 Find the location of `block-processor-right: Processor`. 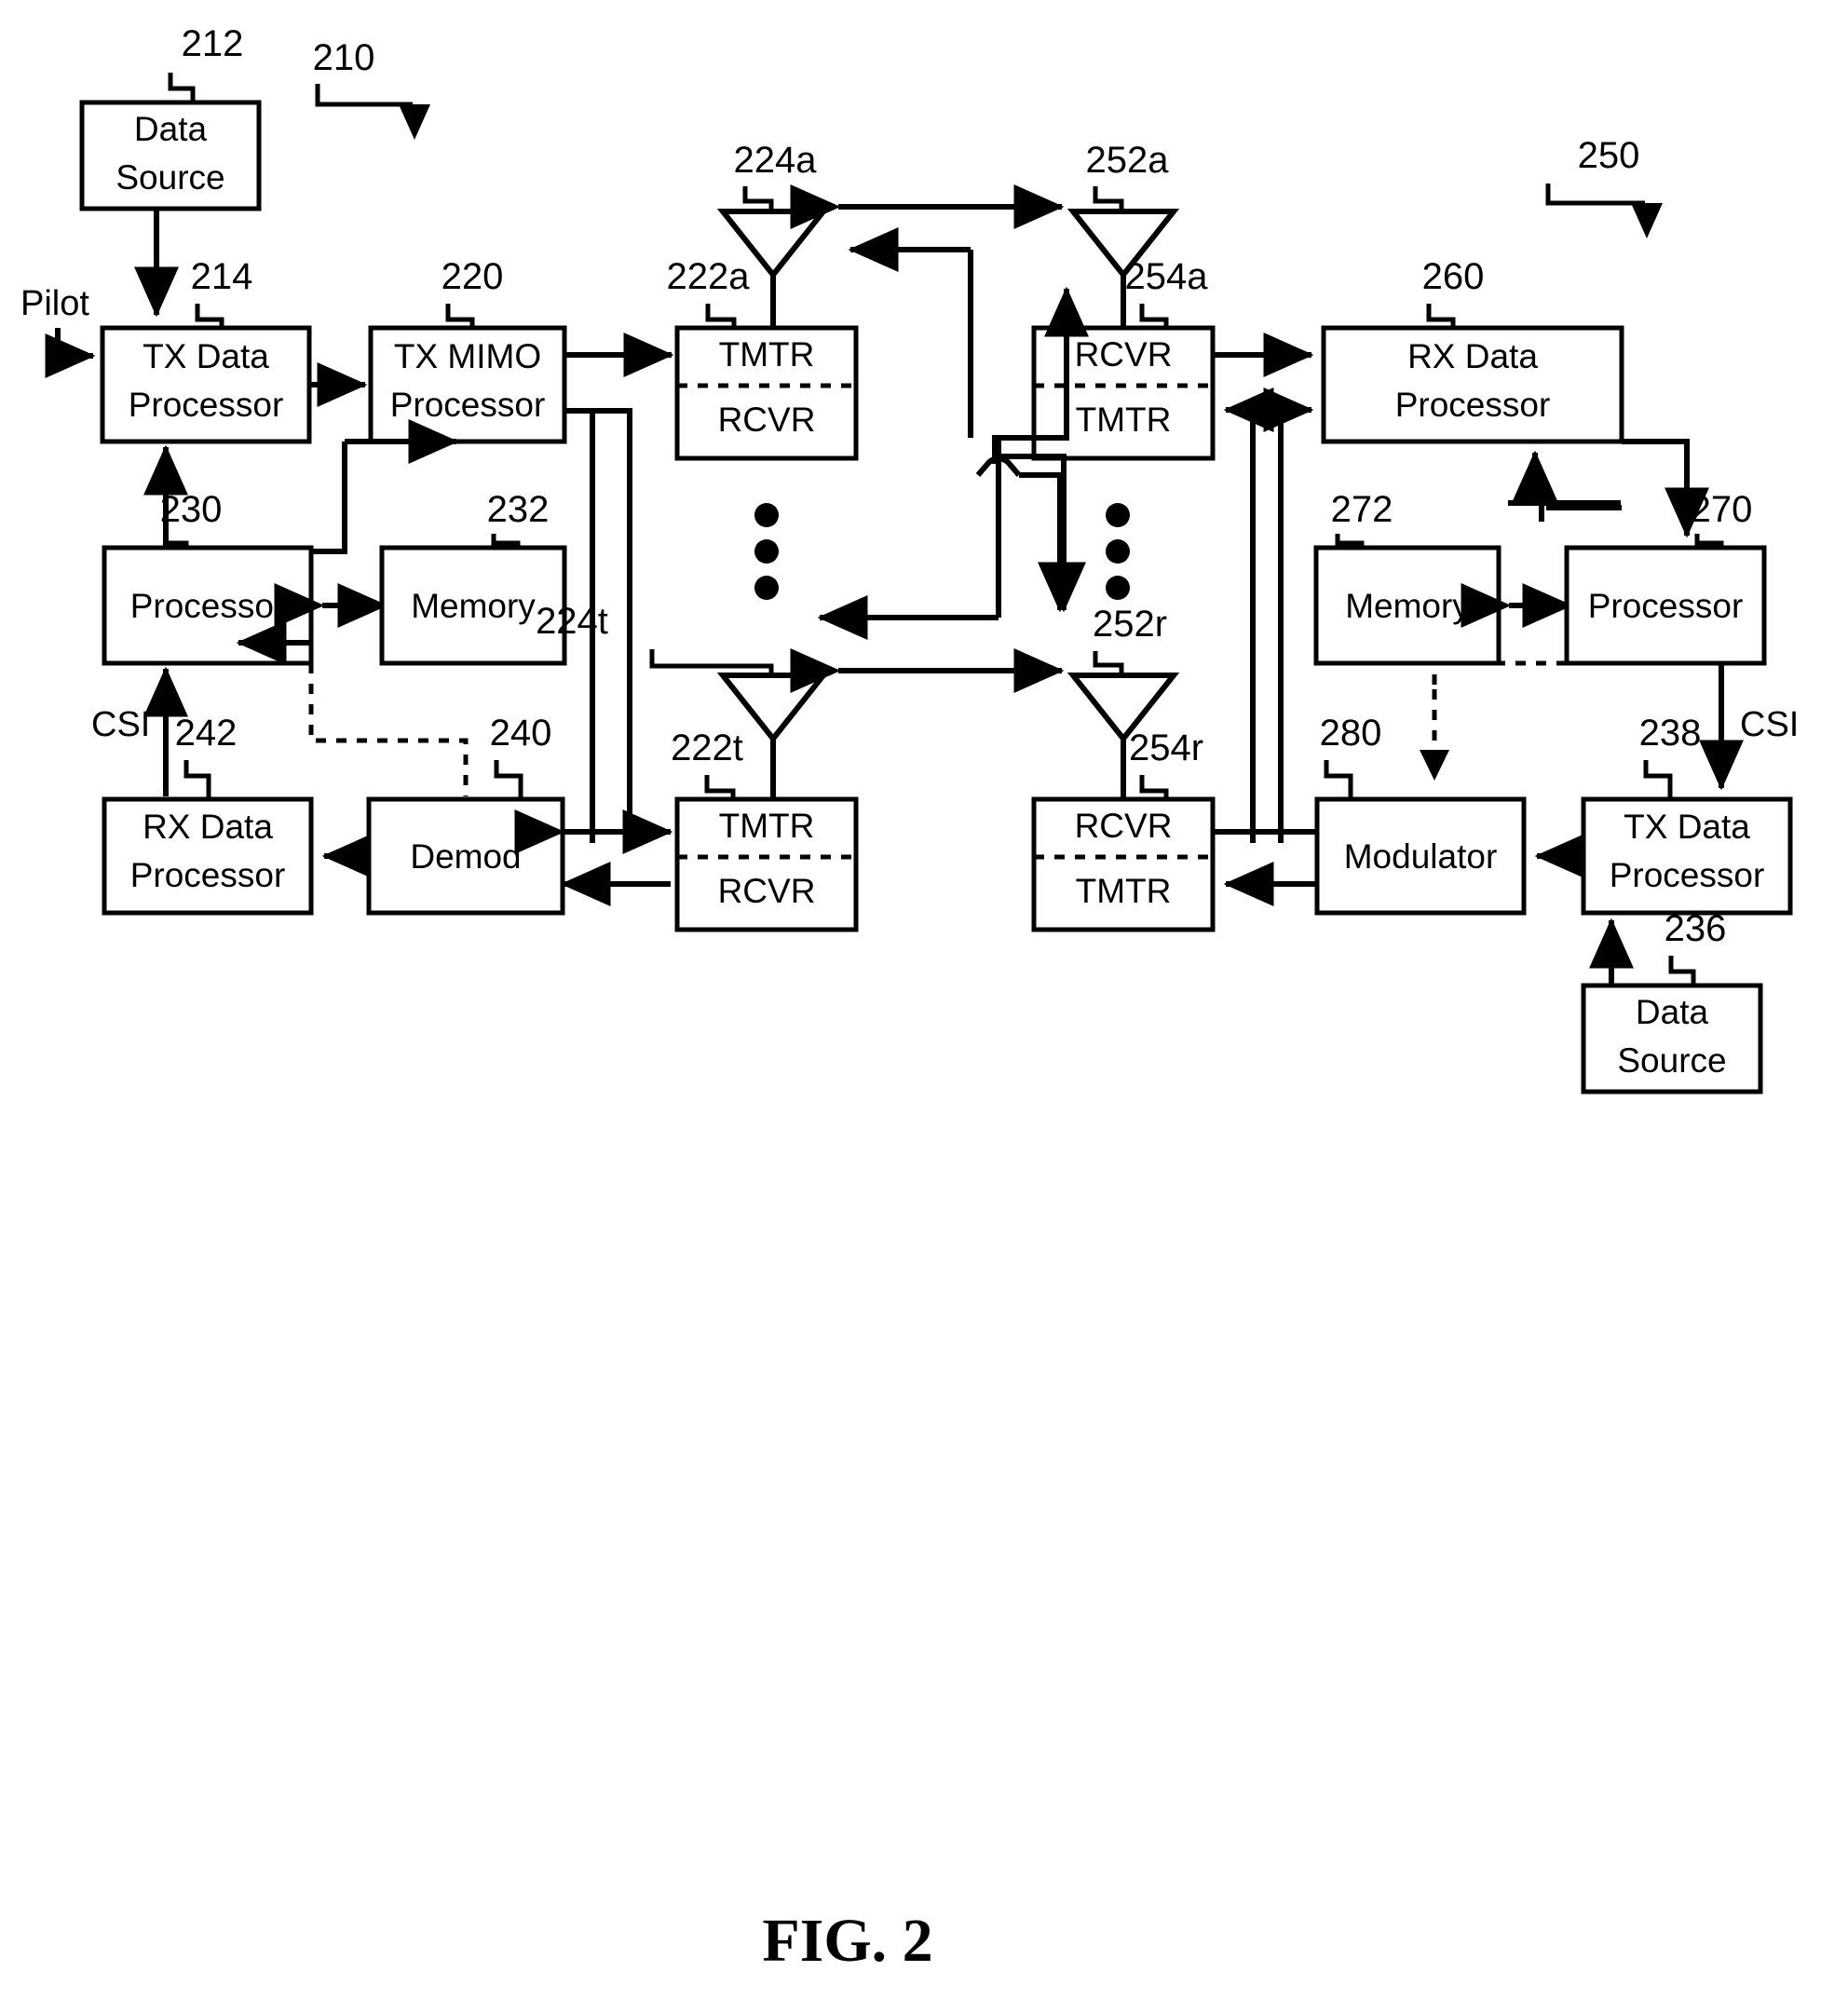

block-processor-right: Processor is located at coordinates (1665, 605).